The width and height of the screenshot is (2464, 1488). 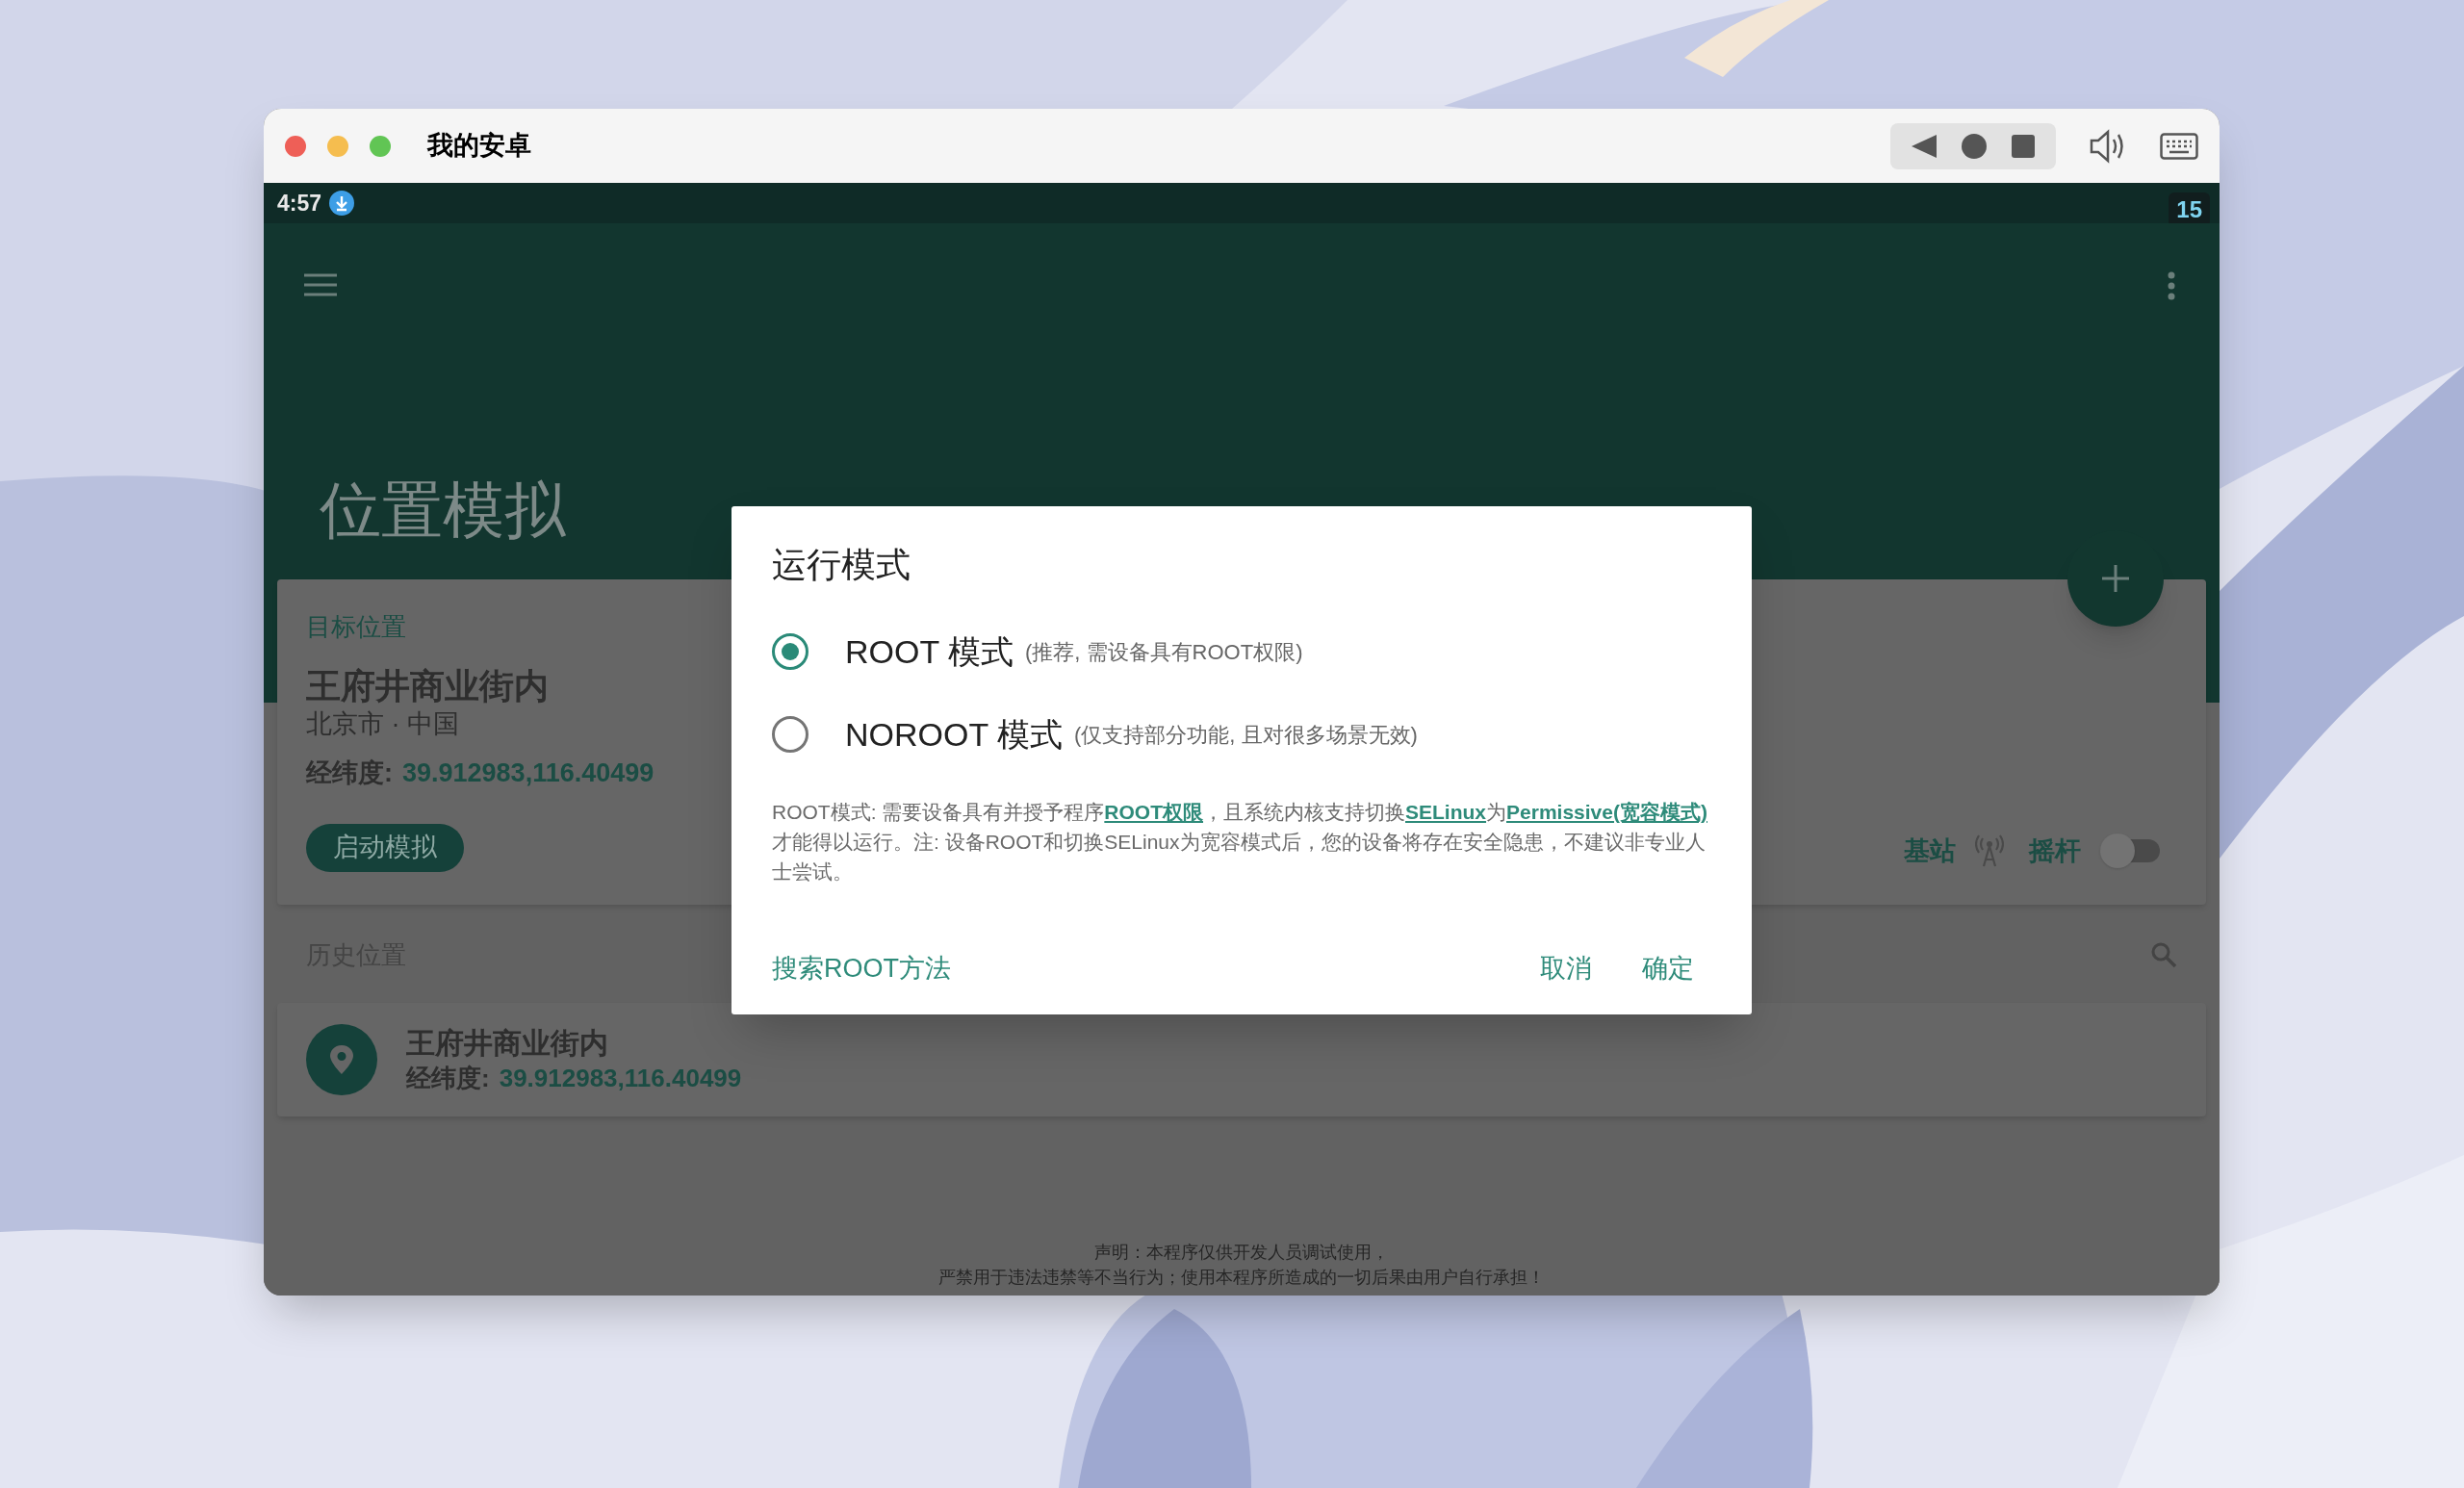 What do you see at coordinates (342, 204) in the screenshot?
I see `download-icon` at bounding box center [342, 204].